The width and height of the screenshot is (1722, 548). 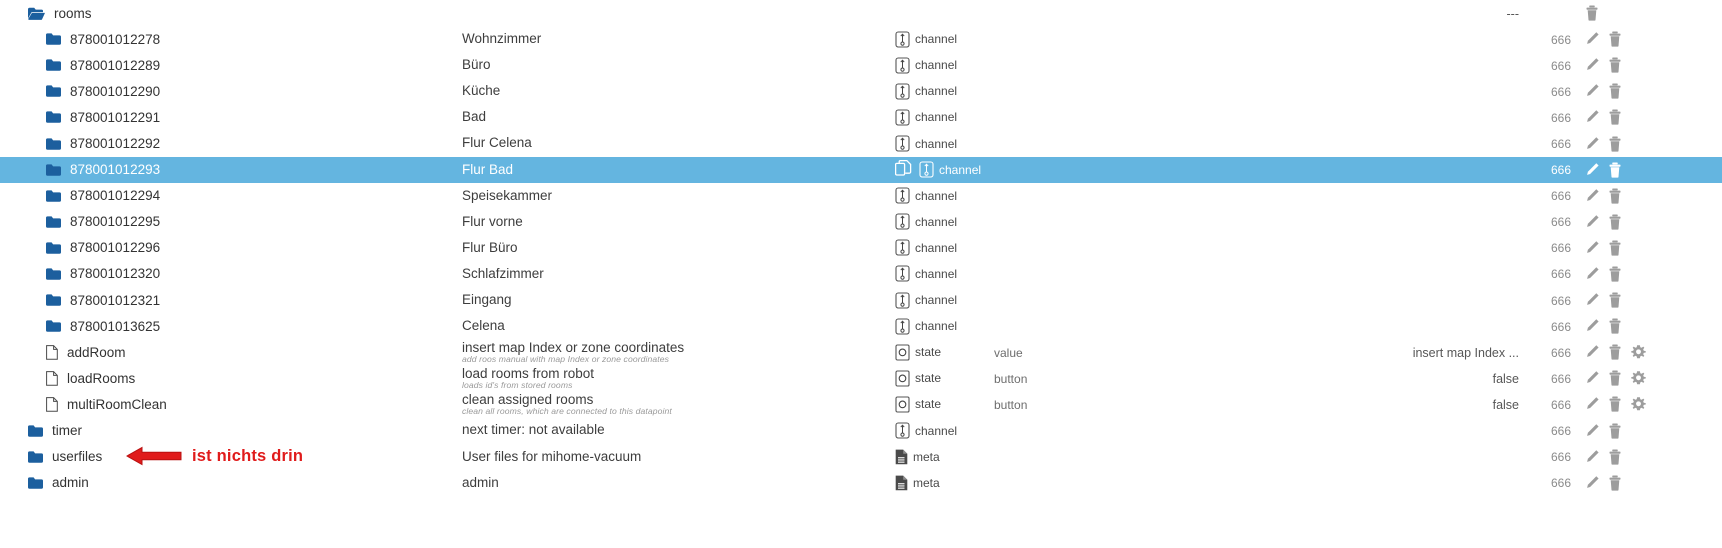 What do you see at coordinates (227, 143) in the screenshot?
I see `row-id-cell: 878001012292` at bounding box center [227, 143].